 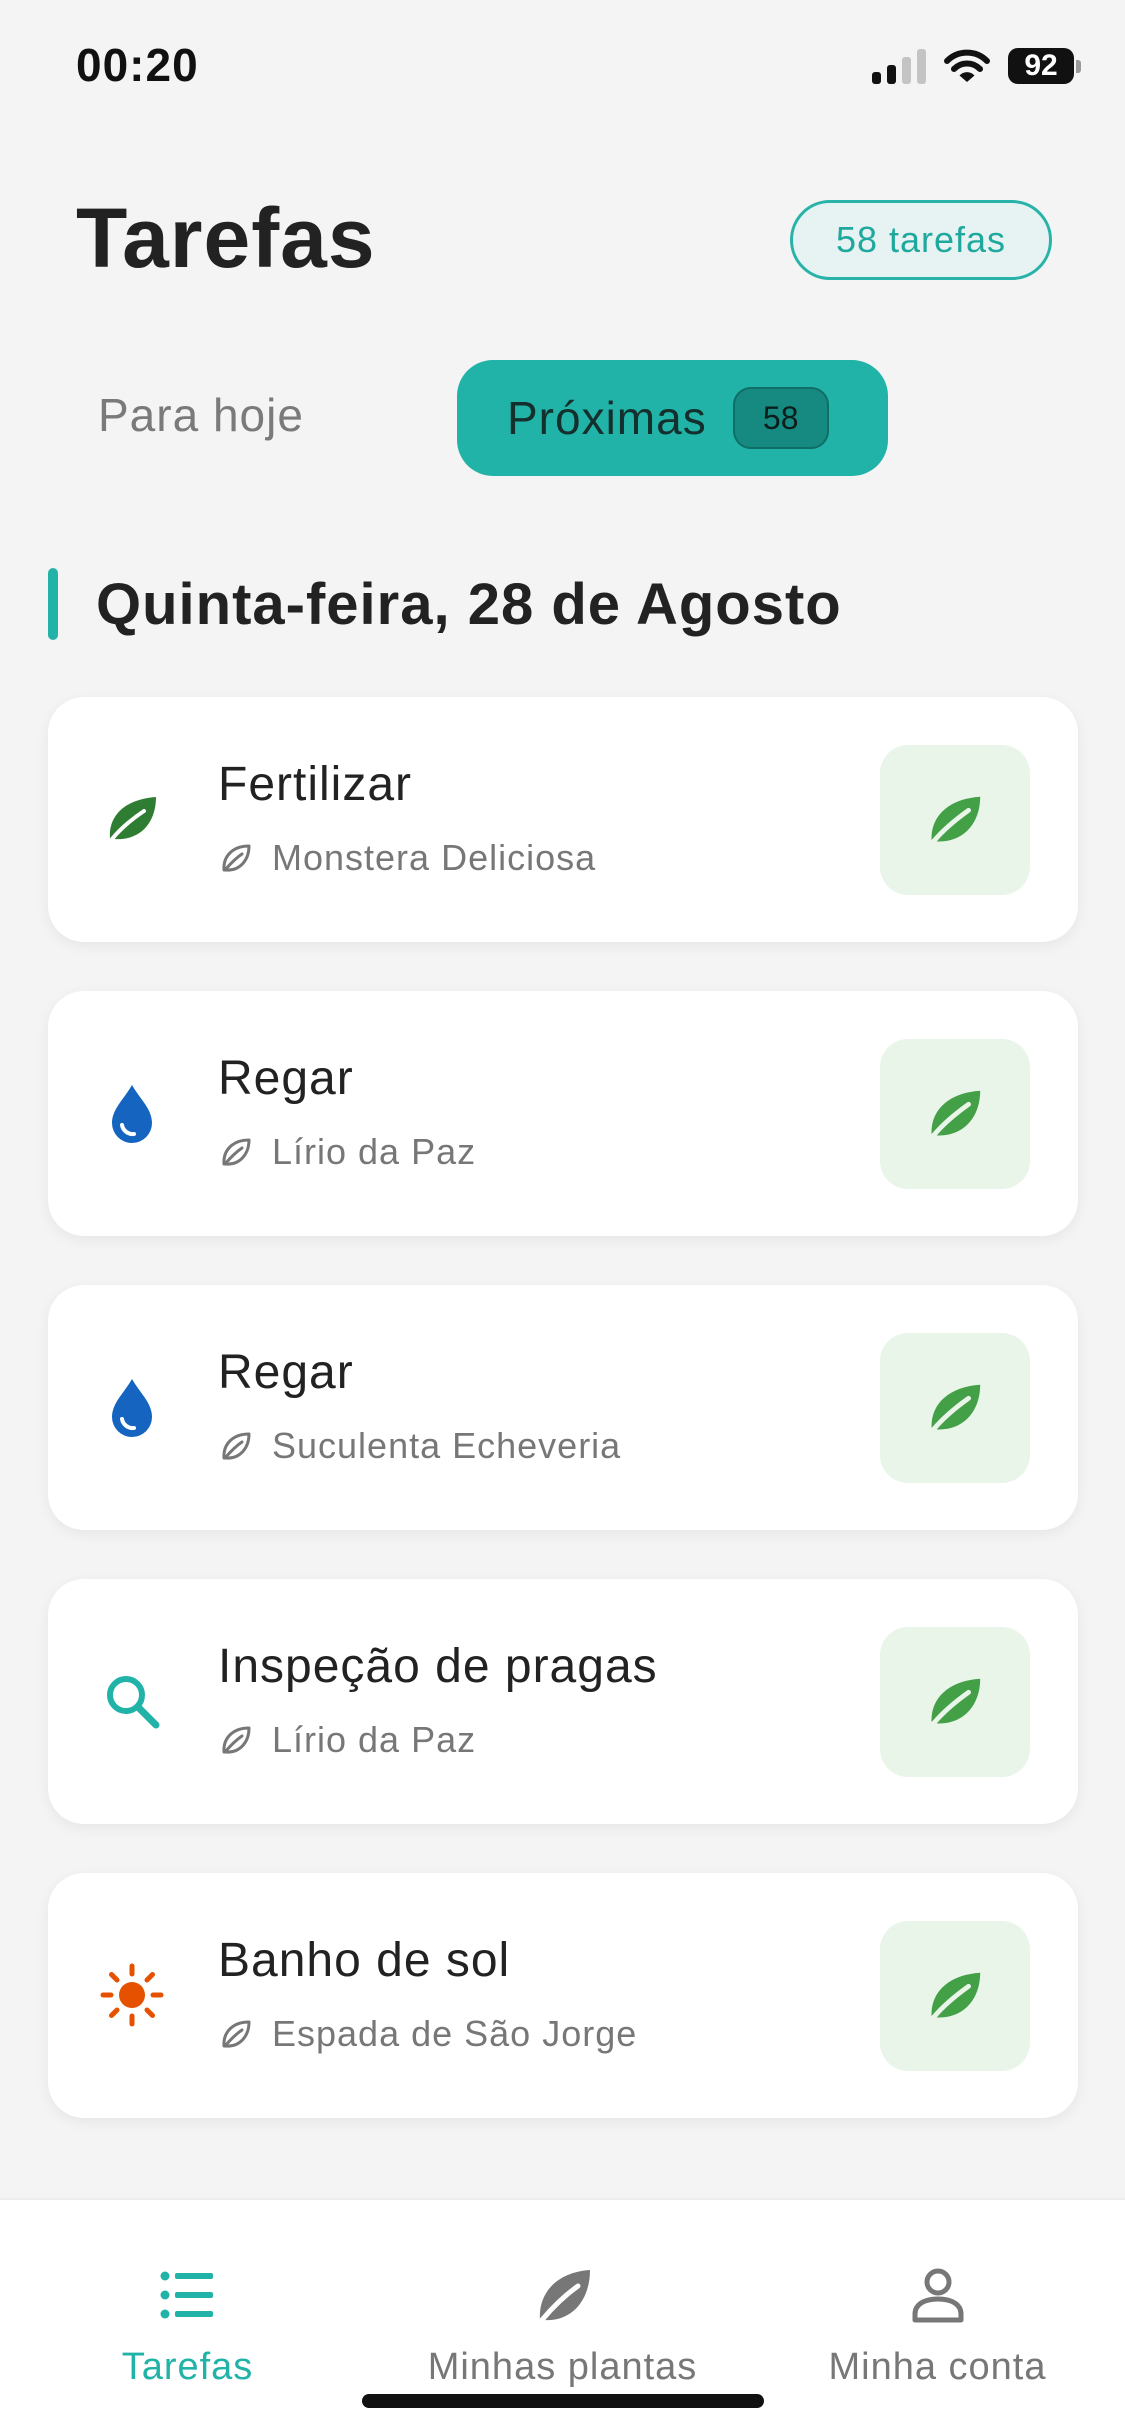 What do you see at coordinates (563, 1407) in the screenshot?
I see `task-card: Regar Suculenta Echeveria` at bounding box center [563, 1407].